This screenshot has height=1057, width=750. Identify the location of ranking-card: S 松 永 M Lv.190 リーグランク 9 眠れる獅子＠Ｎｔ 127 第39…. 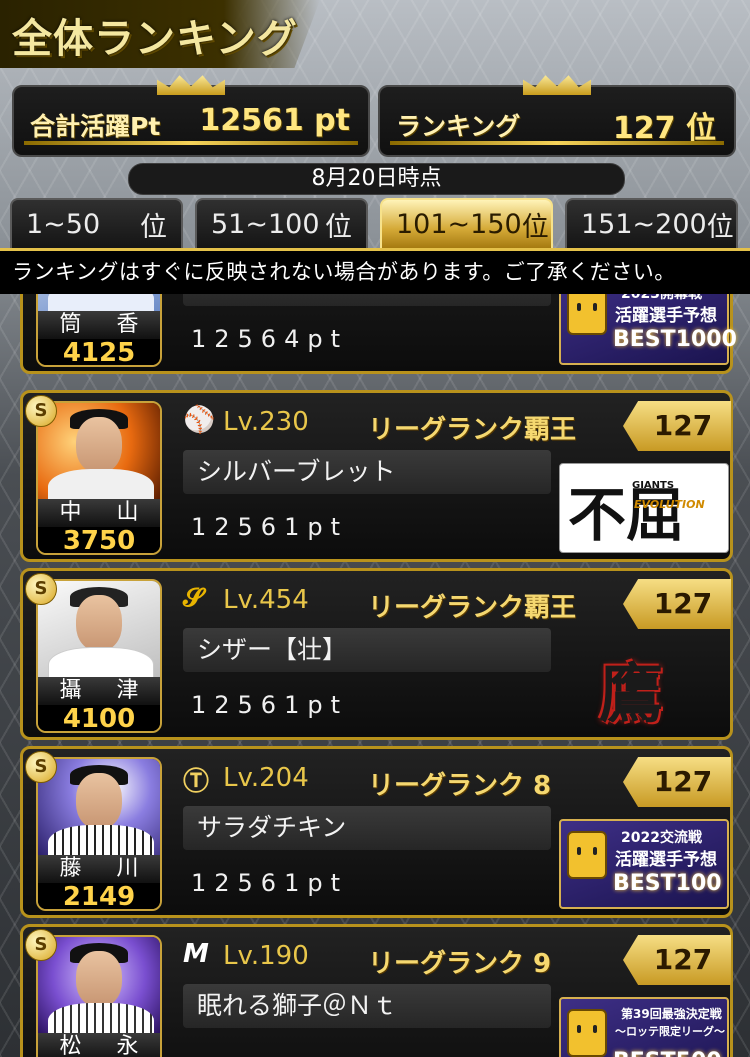
(376, 990).